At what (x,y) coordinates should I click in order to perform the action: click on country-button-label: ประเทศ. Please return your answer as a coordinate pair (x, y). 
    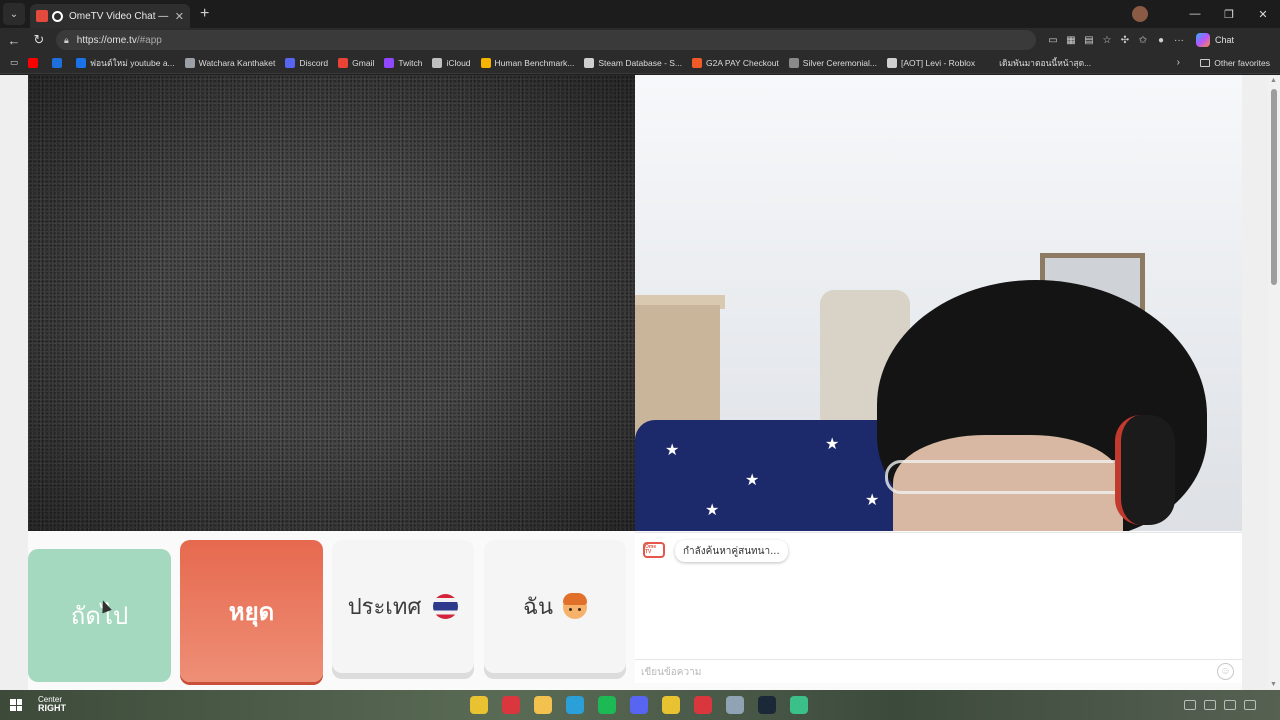
    Looking at the image, I should click on (384, 607).